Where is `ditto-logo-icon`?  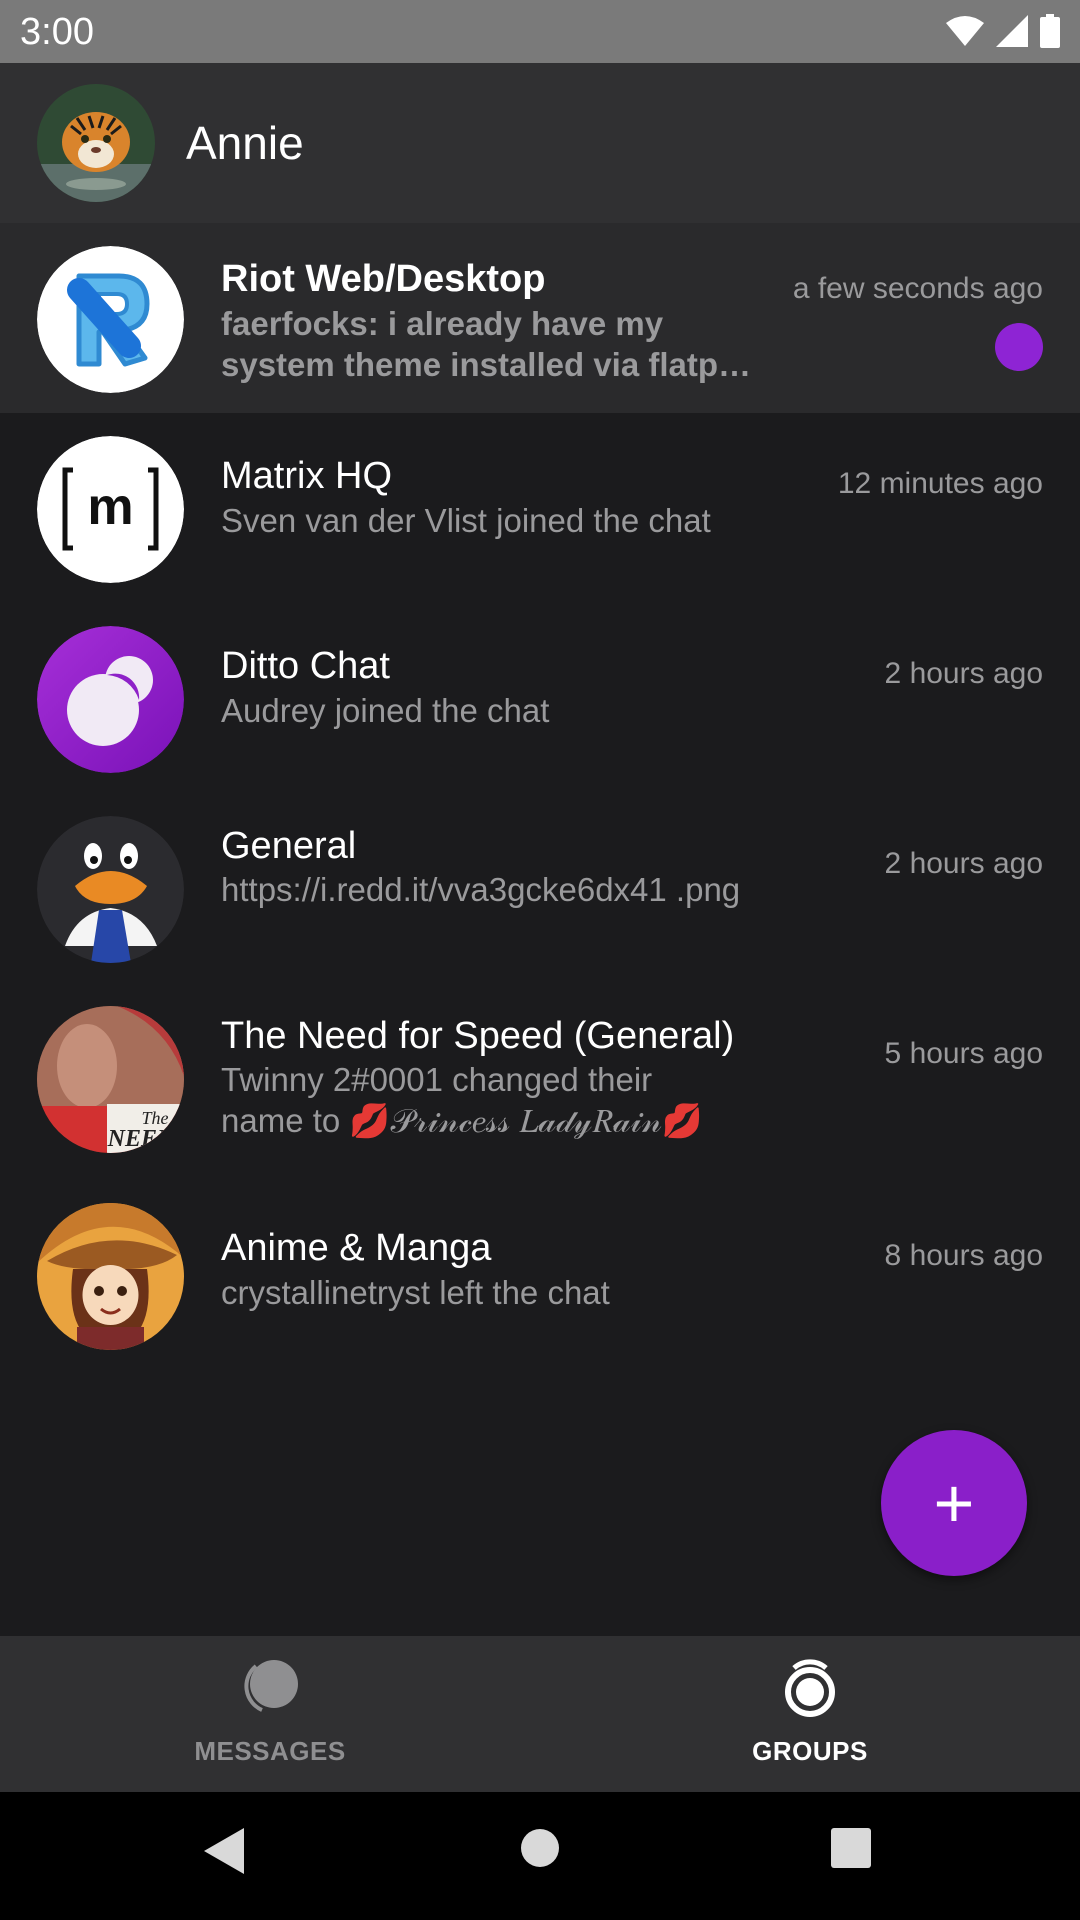
ditto-logo-icon is located at coordinates (110, 699).